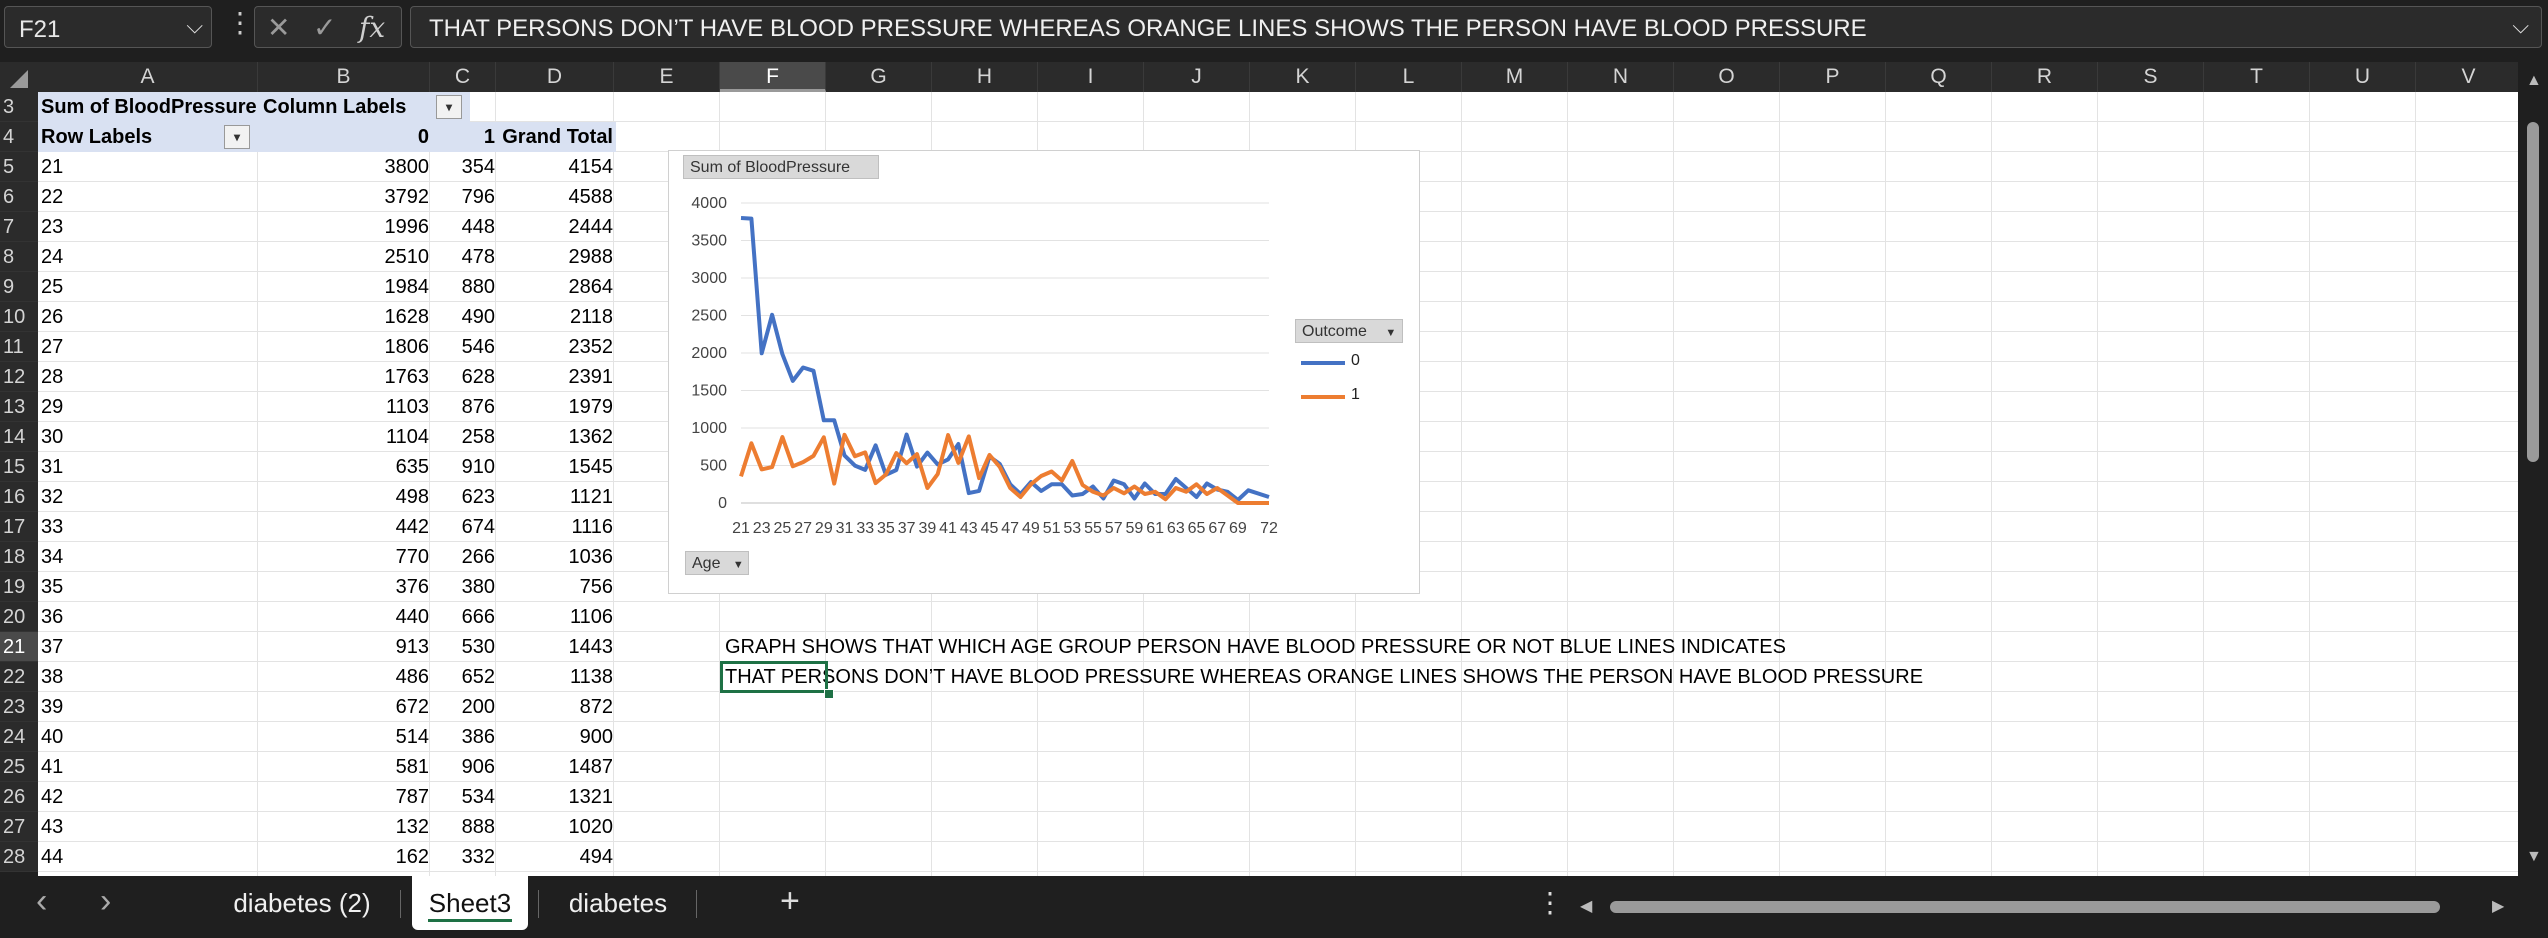 The height and width of the screenshot is (938, 2548). Describe the element at coordinates (19, 227) in the screenshot. I see `row-header-7: 7` at that location.